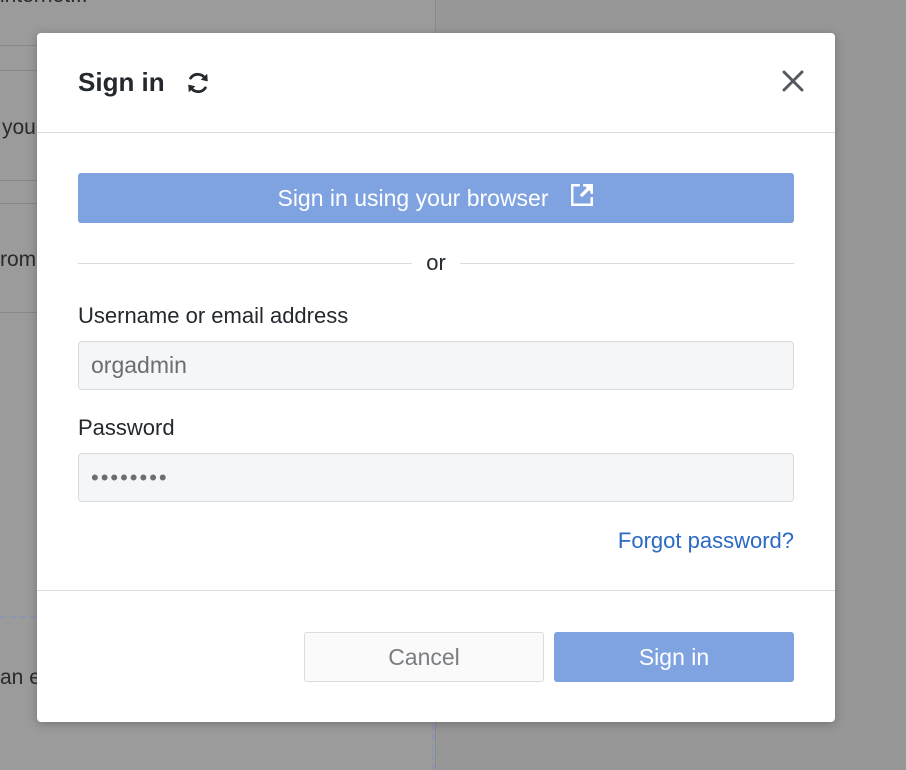  Describe the element at coordinates (424, 657) in the screenshot. I see `cancel-button: Cancel` at that location.